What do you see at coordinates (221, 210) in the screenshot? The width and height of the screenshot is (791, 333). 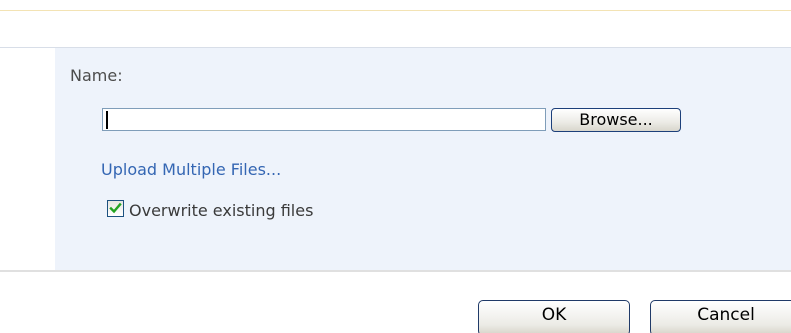 I see `overwrite-checkbox-label: Overwrite existing files` at bounding box center [221, 210].